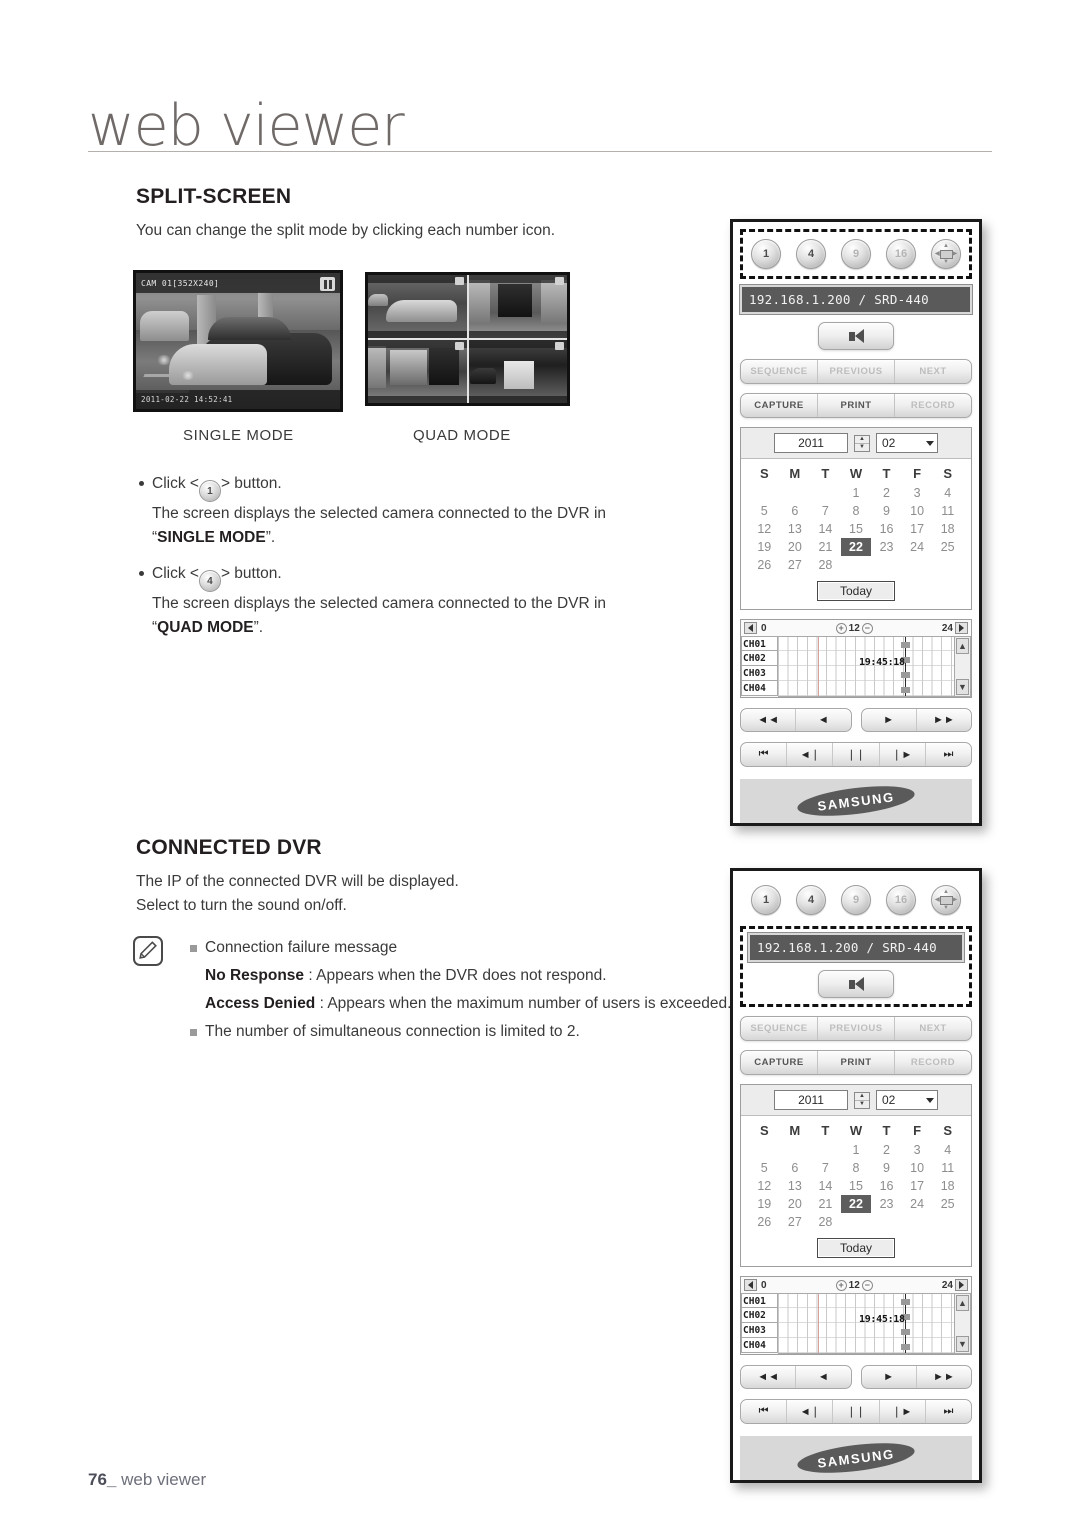 The image size is (1080, 1530). Describe the element at coordinates (825, 1204) in the screenshot. I see `calendar-day: 21` at that location.